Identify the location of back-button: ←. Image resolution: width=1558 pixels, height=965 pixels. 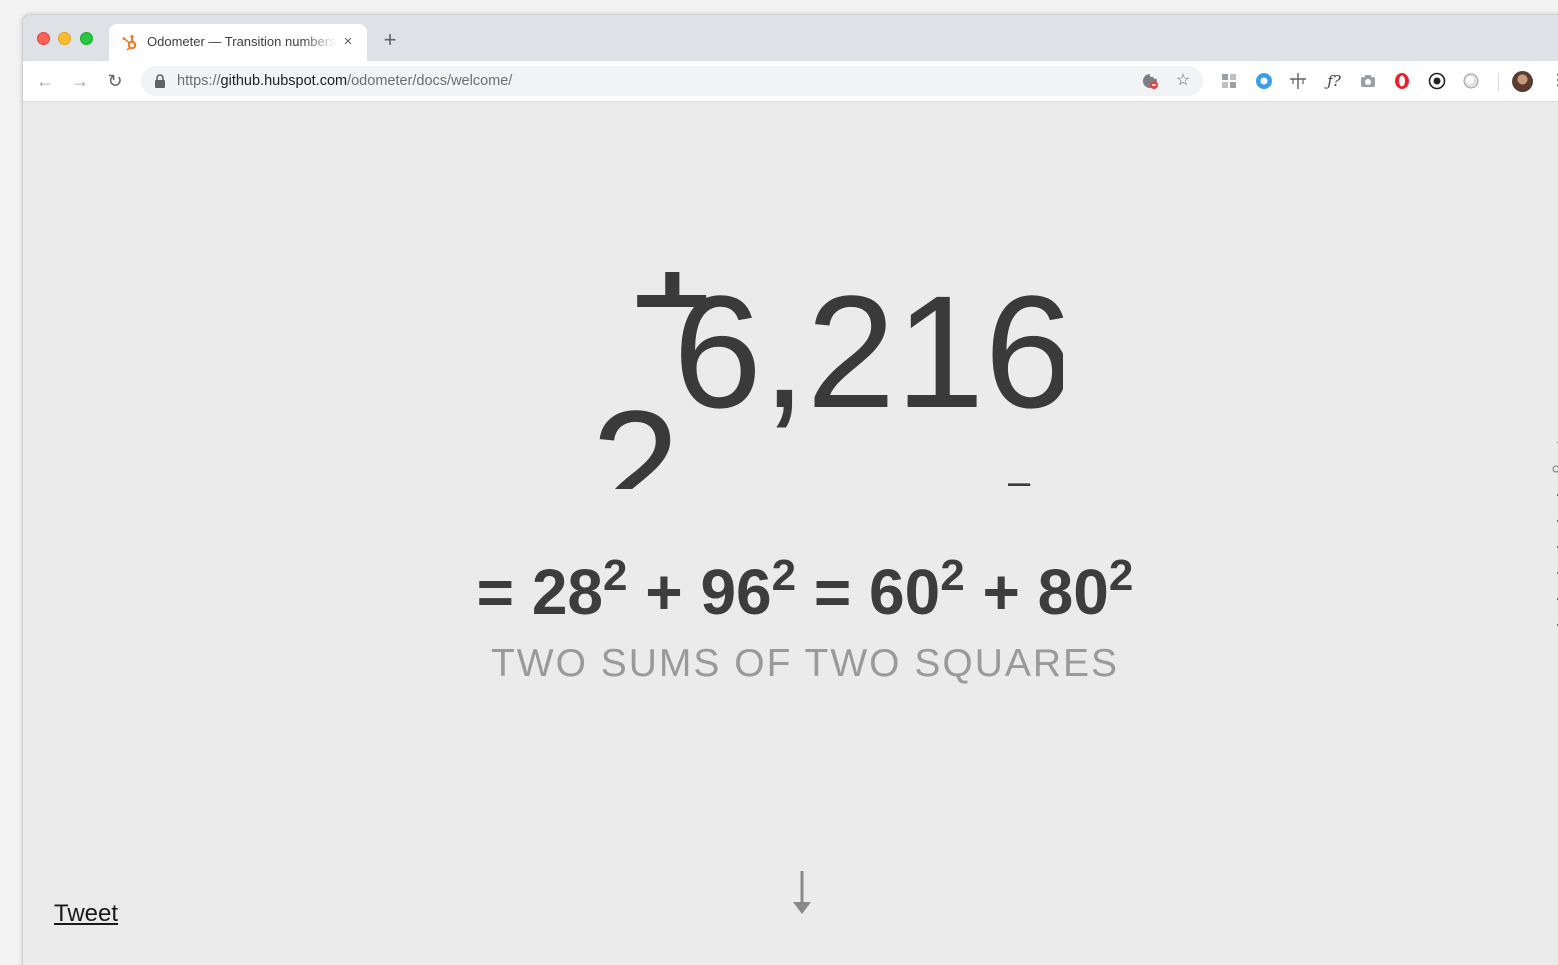
(45, 81).